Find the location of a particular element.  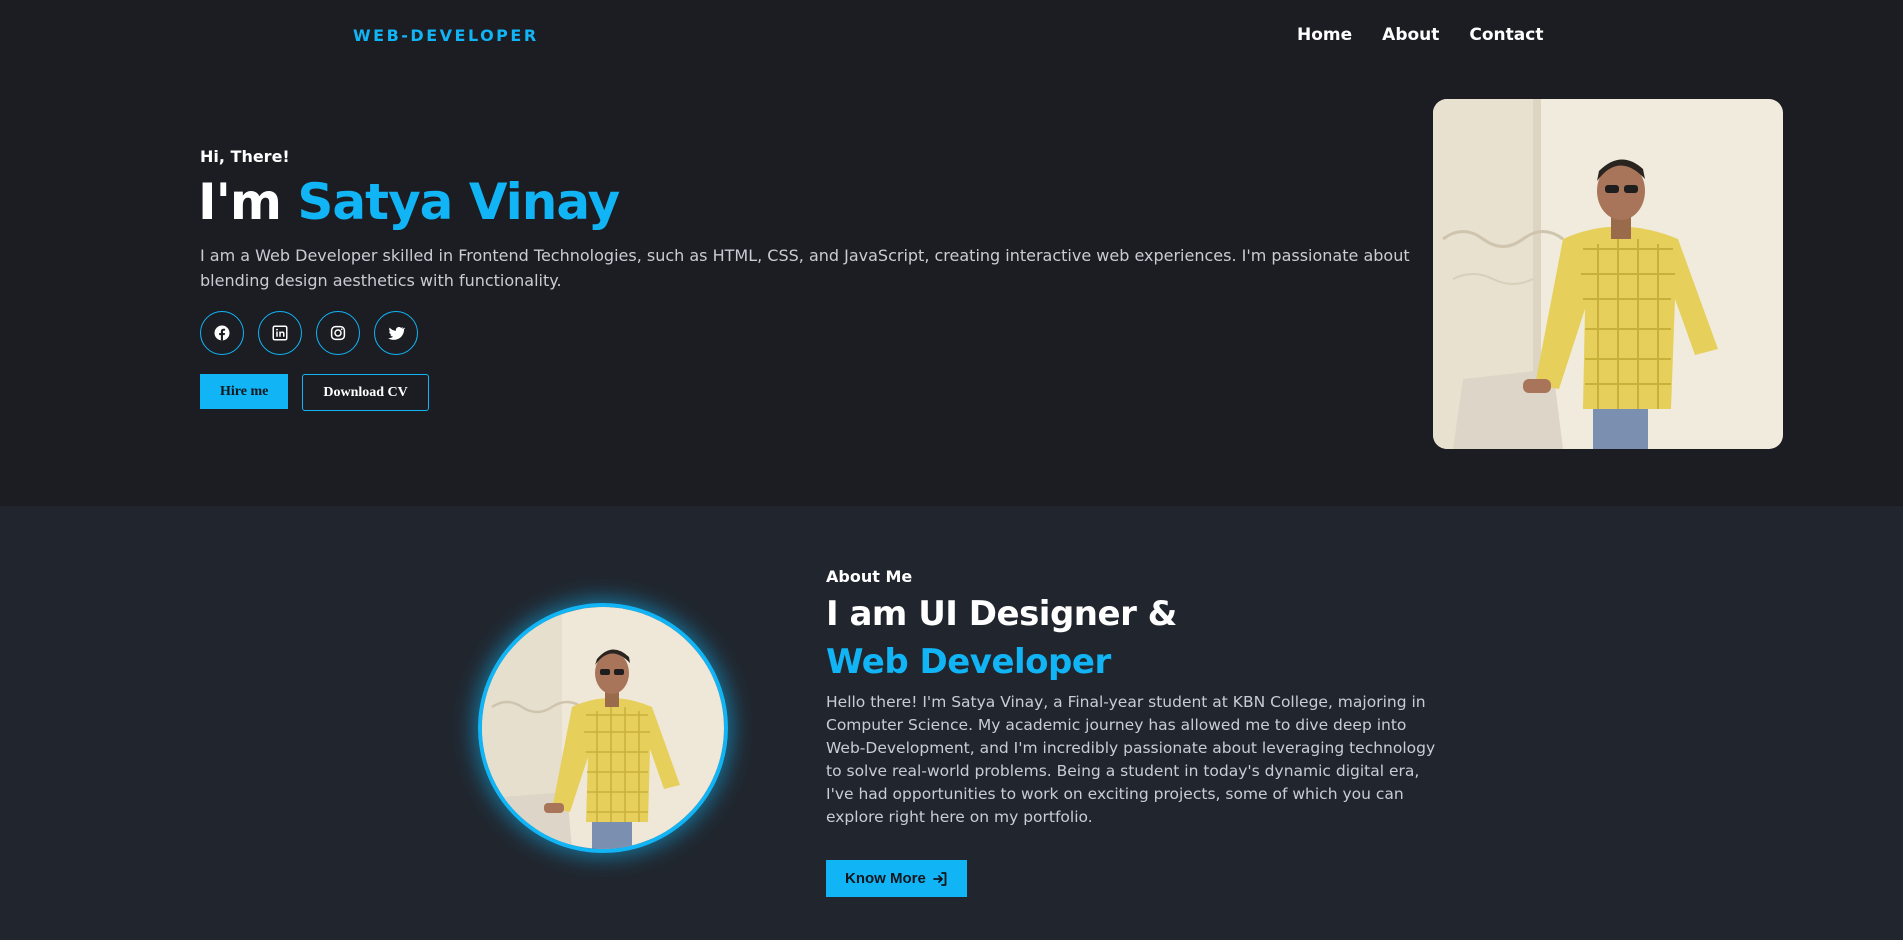

about-title-line2: Web Developer is located at coordinates (968, 662).